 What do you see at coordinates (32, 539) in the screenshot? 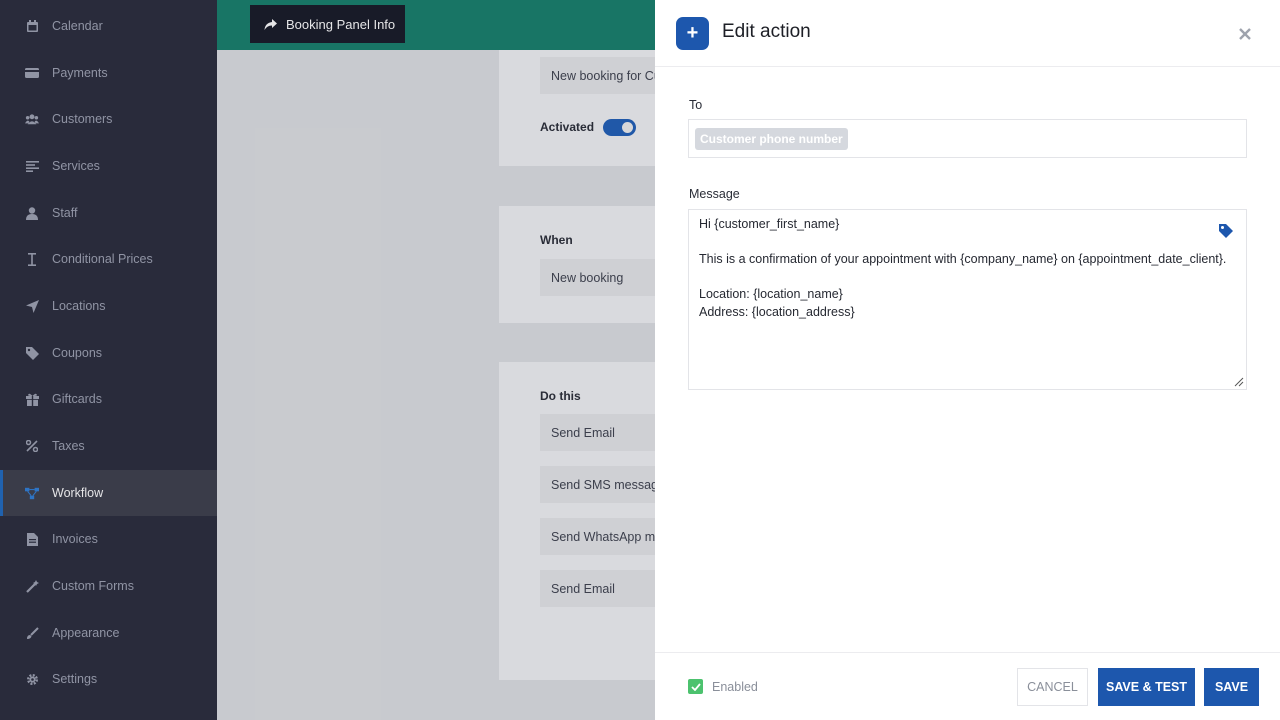
I see `file-icon` at bounding box center [32, 539].